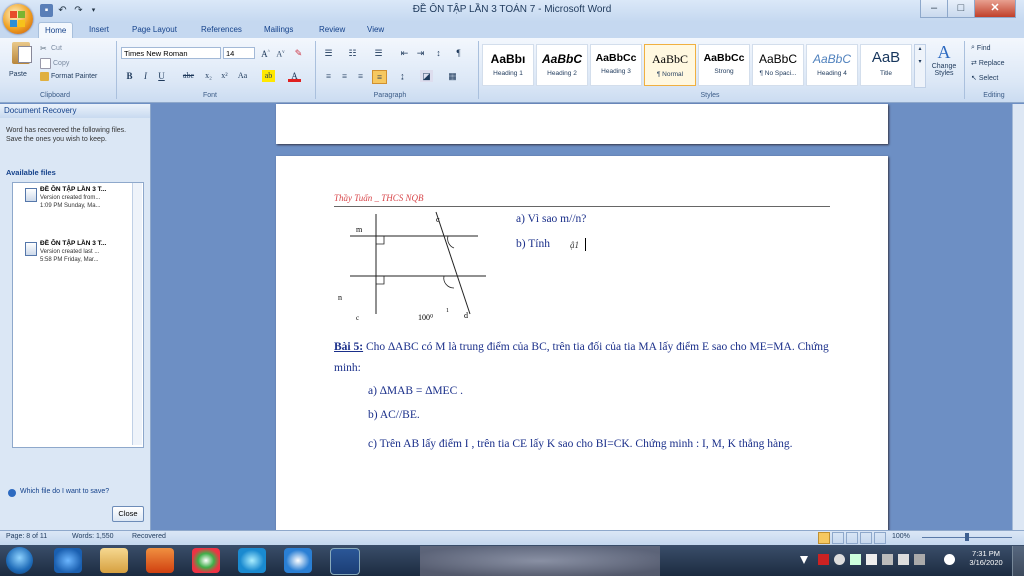 This screenshot has width=1024, height=576. Describe the element at coordinates (114, 560) in the screenshot. I see `file-explorer-icon` at that location.